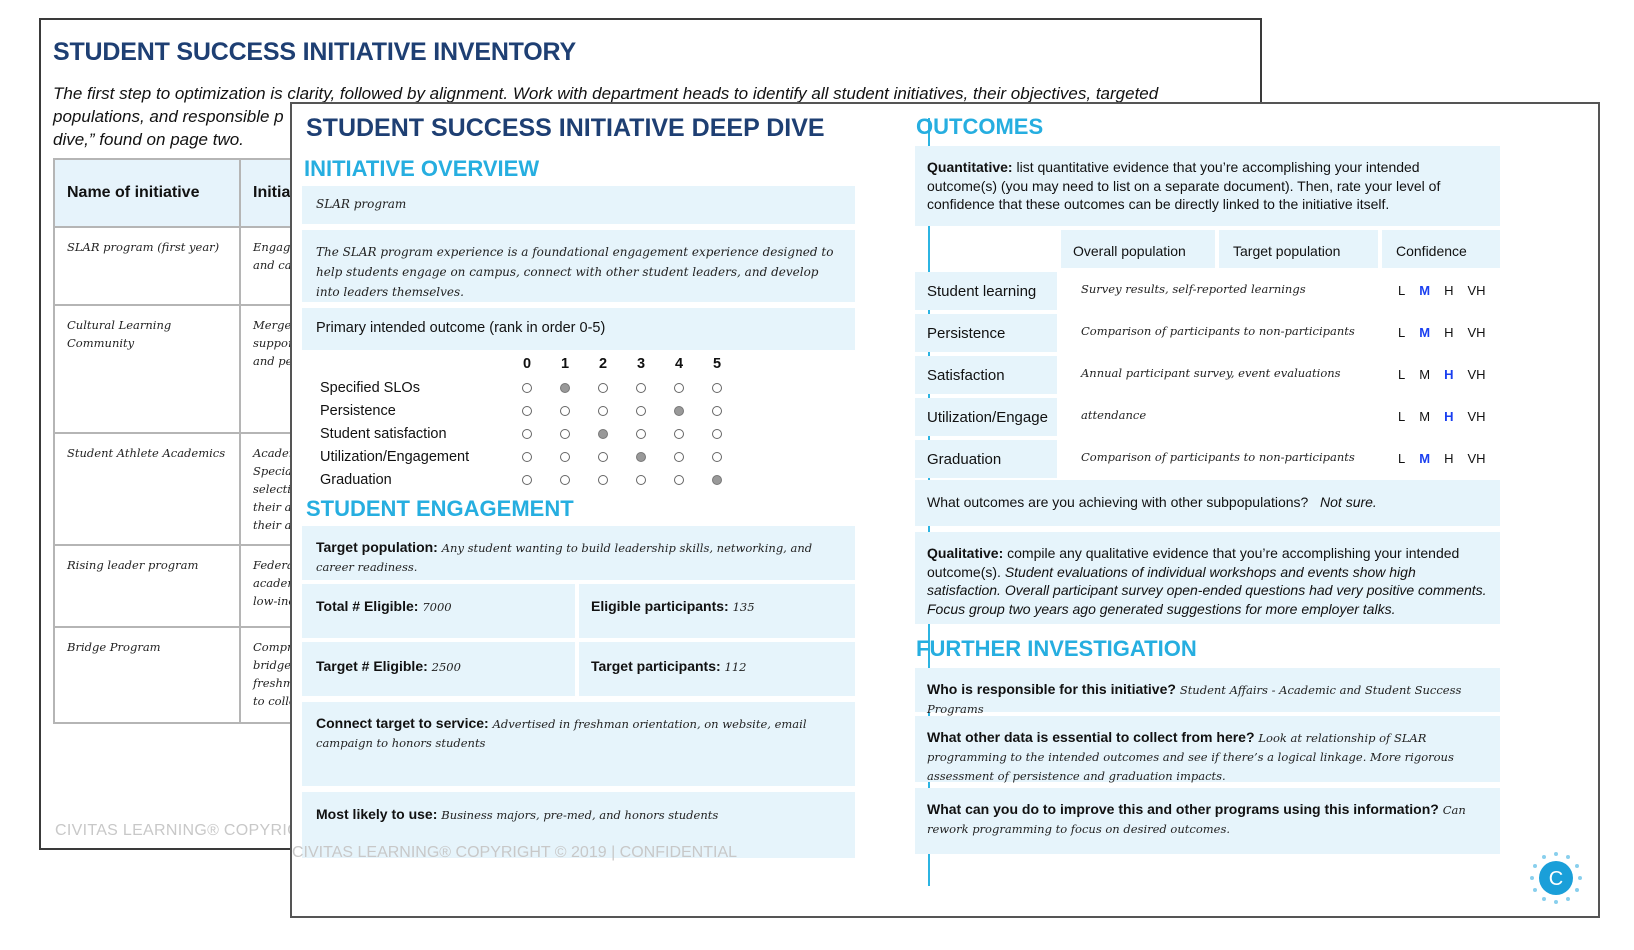 This screenshot has height=950, width=1634. What do you see at coordinates (438, 669) in the screenshot?
I see `target-eligible-field: Target # Eligible: 2500` at bounding box center [438, 669].